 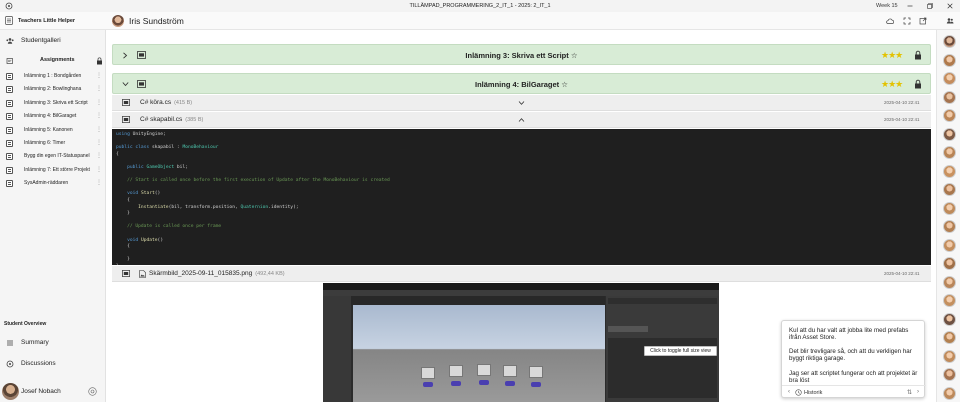 What do you see at coordinates (480, 21) in the screenshot?
I see `app-header: Teachers Little Helper Iris Sundström` at bounding box center [480, 21].